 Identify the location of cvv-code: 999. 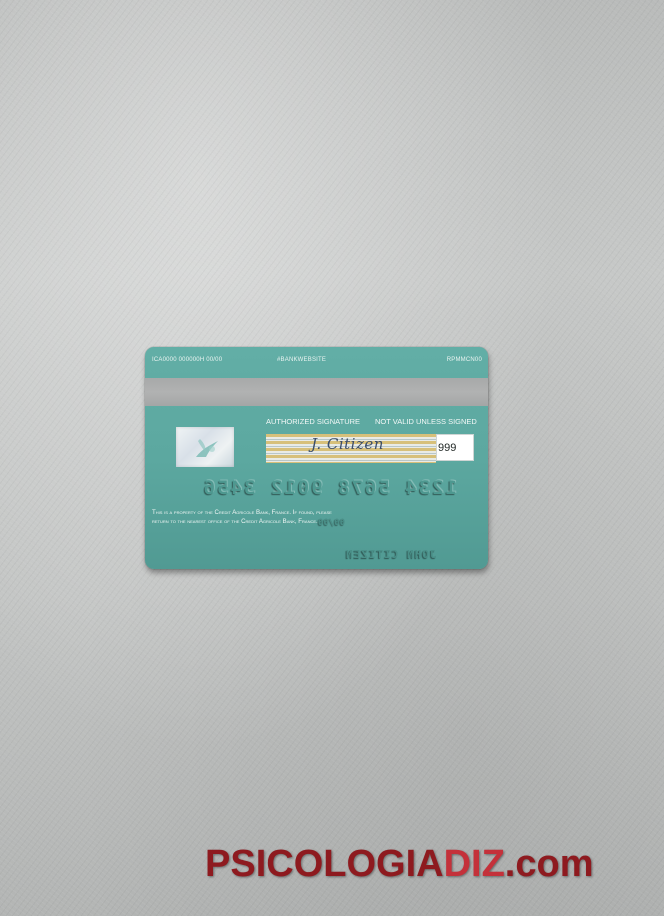
(447, 448).